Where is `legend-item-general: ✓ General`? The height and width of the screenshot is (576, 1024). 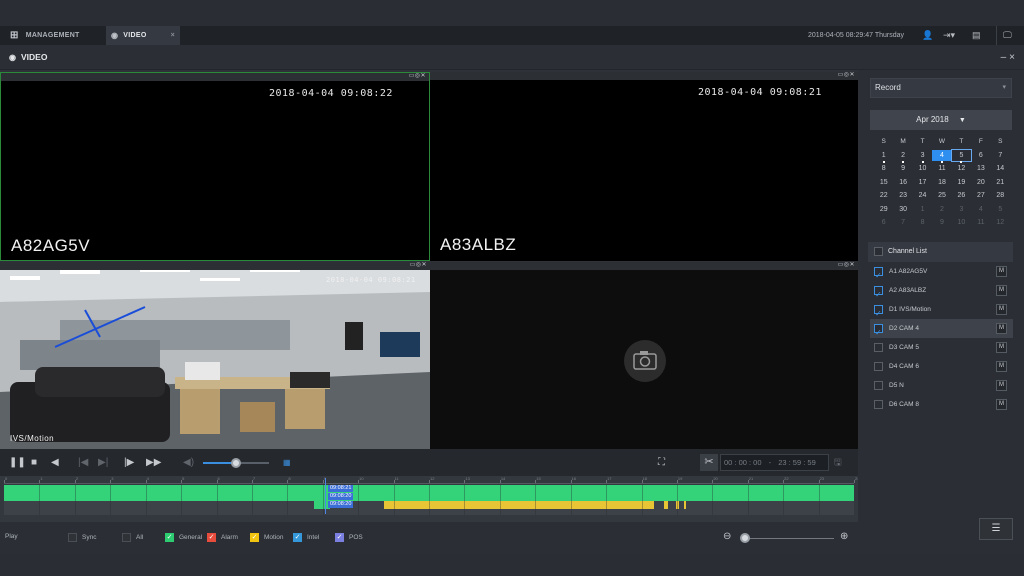
legend-item-general: ✓ General is located at coordinates (183, 537).